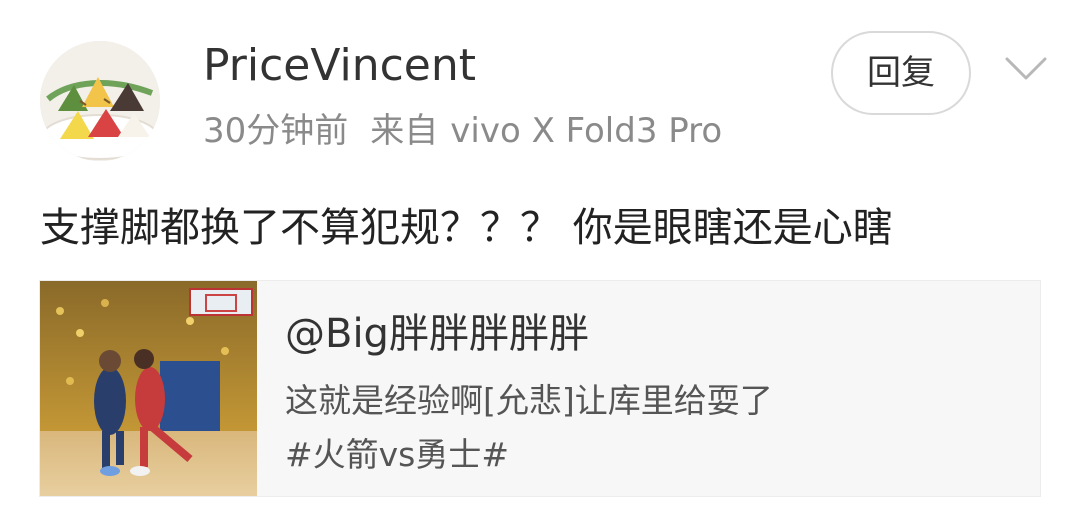  Describe the element at coordinates (397, 455) in the screenshot. I see `quoted-hashtag: #火箭vs勇士#` at that location.